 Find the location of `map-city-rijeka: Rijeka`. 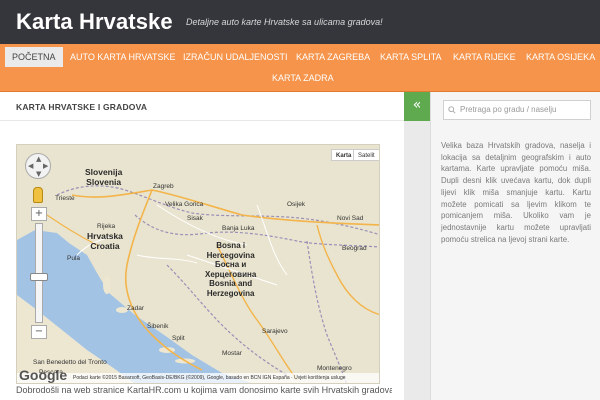

map-city-rijeka: Rijeka is located at coordinates (106, 226).